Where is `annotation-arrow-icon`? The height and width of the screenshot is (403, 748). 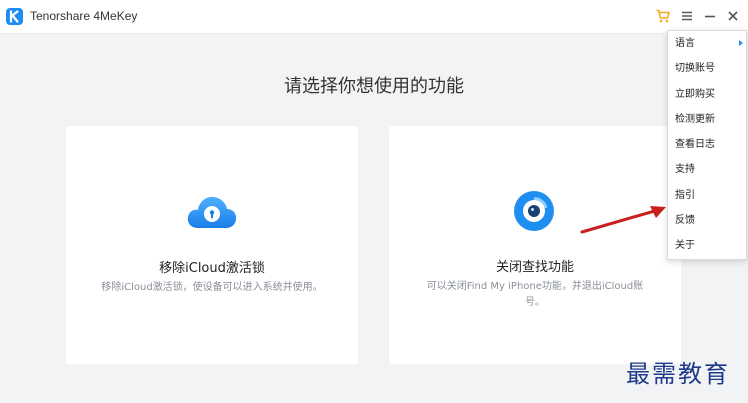 annotation-arrow-icon is located at coordinates (623, 220).